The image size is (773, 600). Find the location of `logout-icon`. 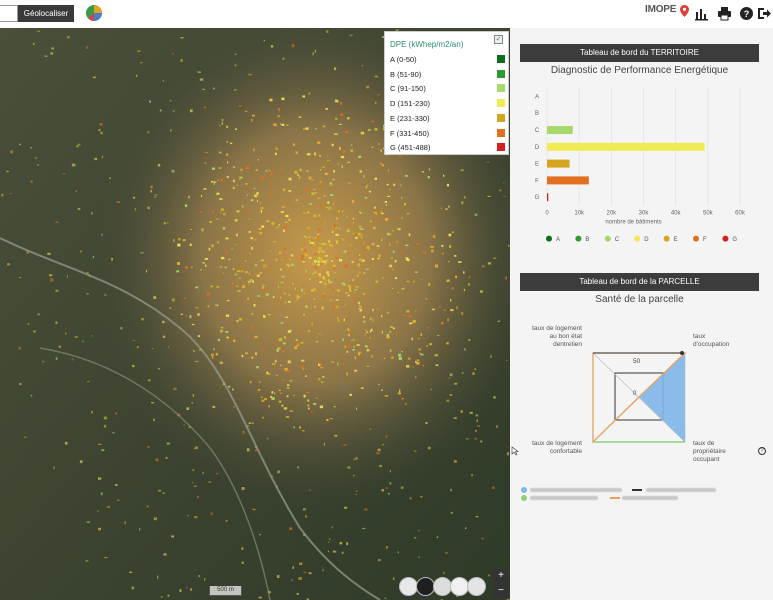

logout-icon is located at coordinates (764, 13).